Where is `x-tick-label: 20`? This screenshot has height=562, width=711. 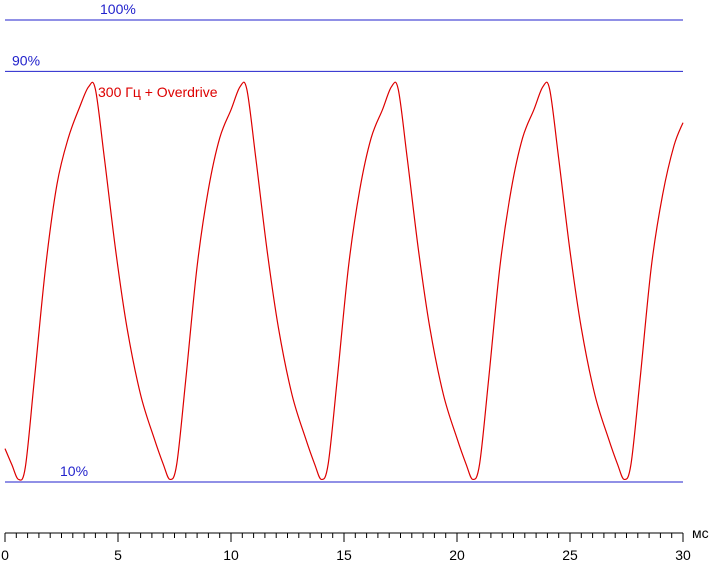
x-tick-label: 20 is located at coordinates (457, 554).